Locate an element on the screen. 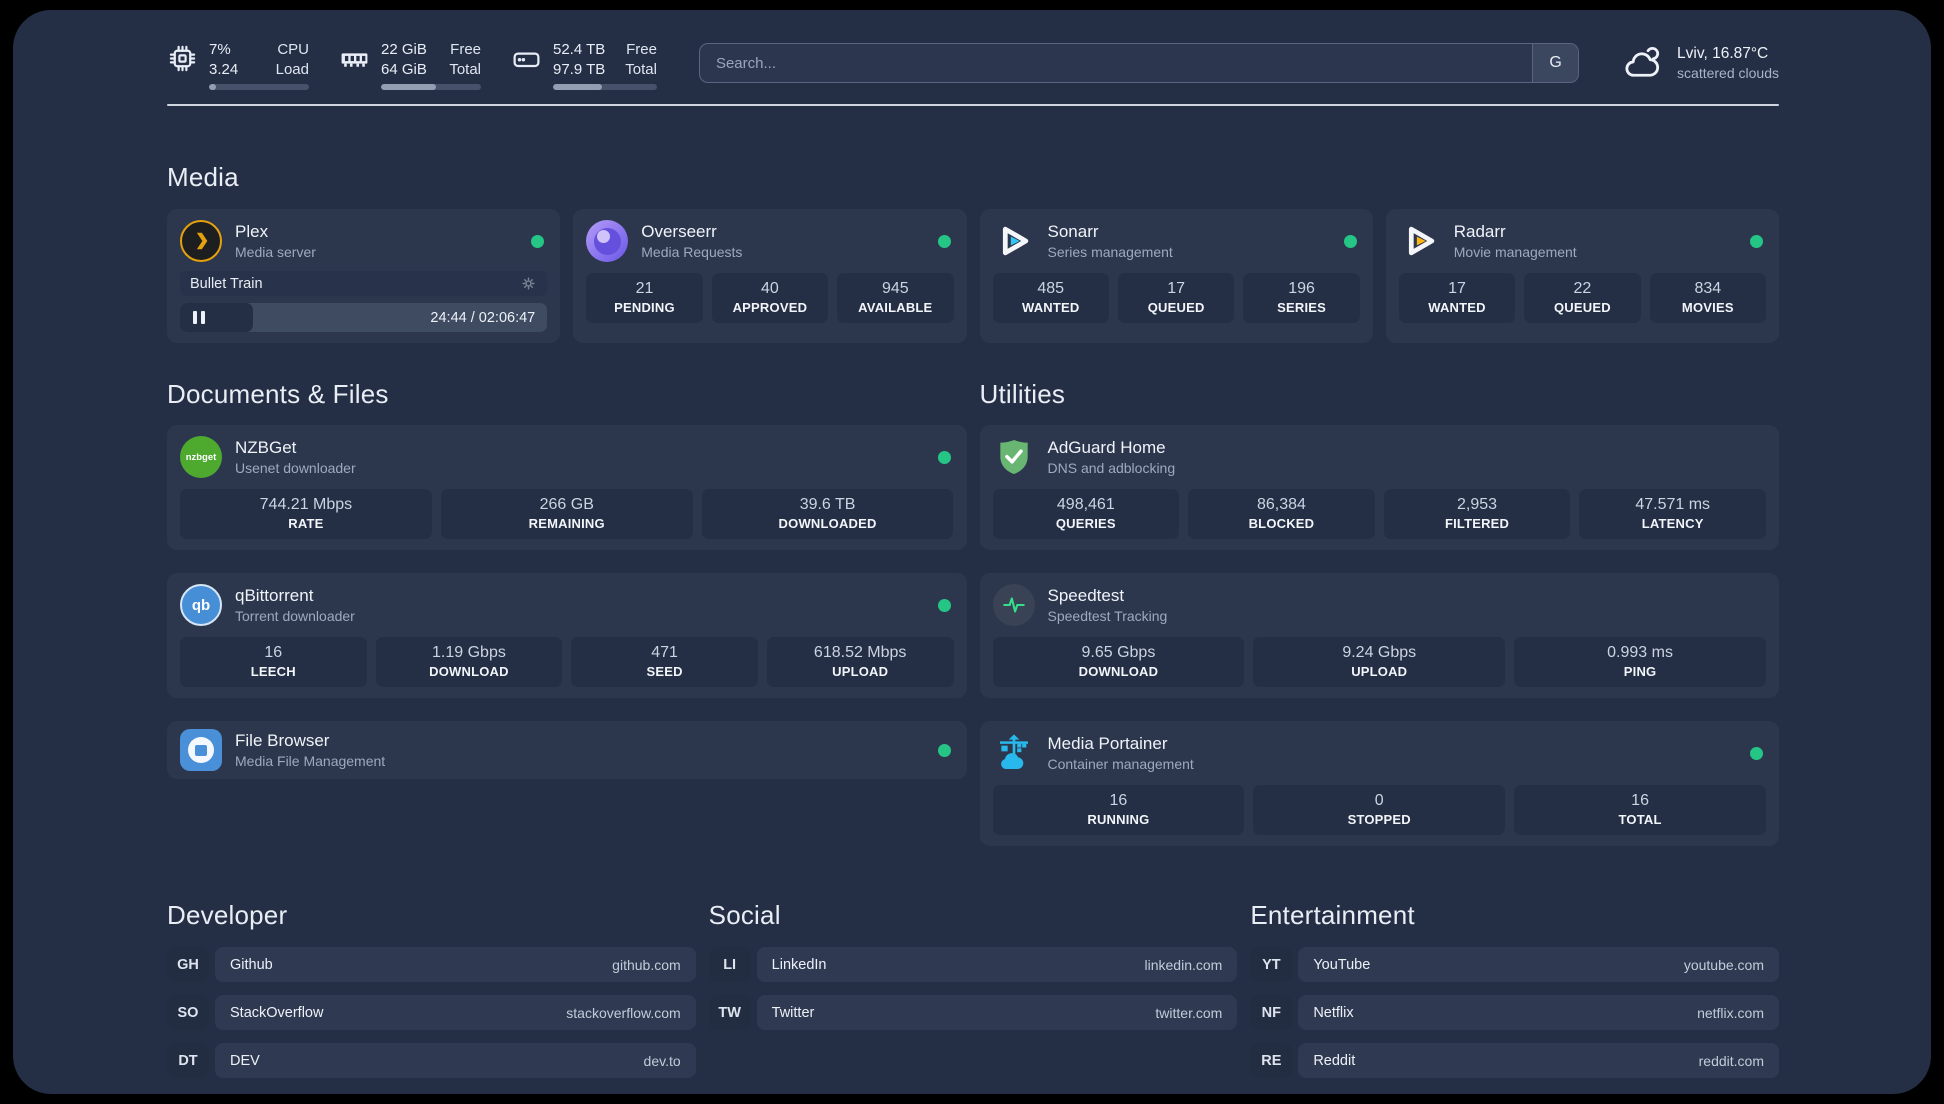  pause-icon is located at coordinates (195, 317).